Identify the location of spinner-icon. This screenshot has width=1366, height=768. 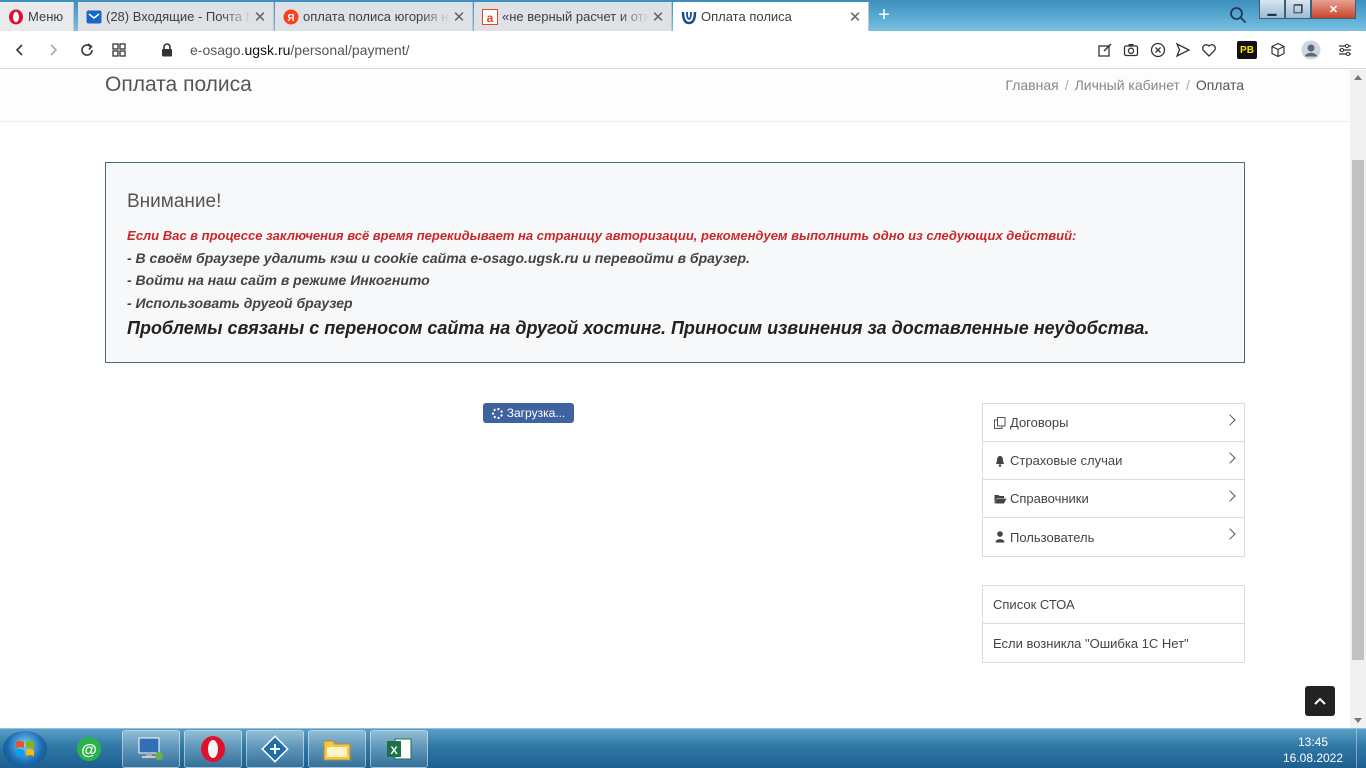
(497, 413).